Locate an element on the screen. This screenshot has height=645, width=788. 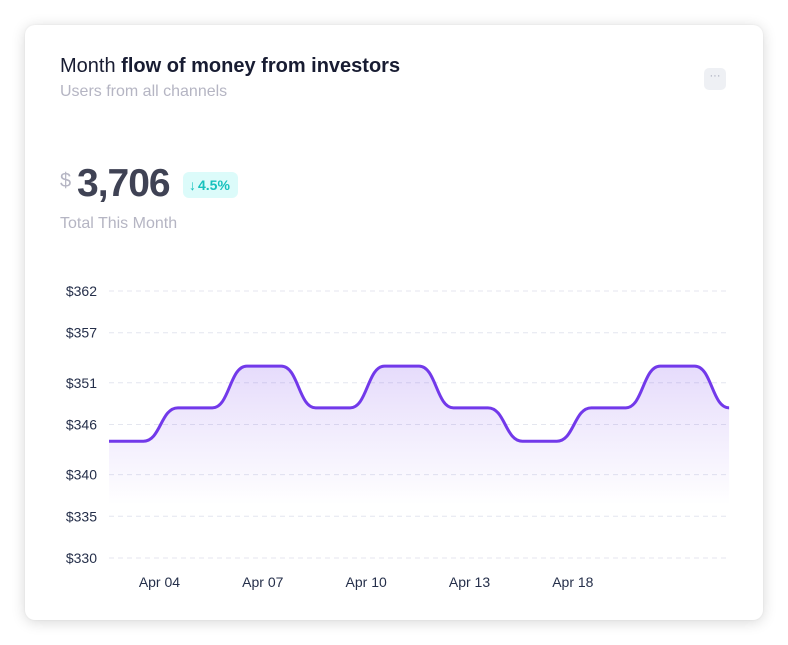
y-tick-label: $340 is located at coordinates (81, 475).